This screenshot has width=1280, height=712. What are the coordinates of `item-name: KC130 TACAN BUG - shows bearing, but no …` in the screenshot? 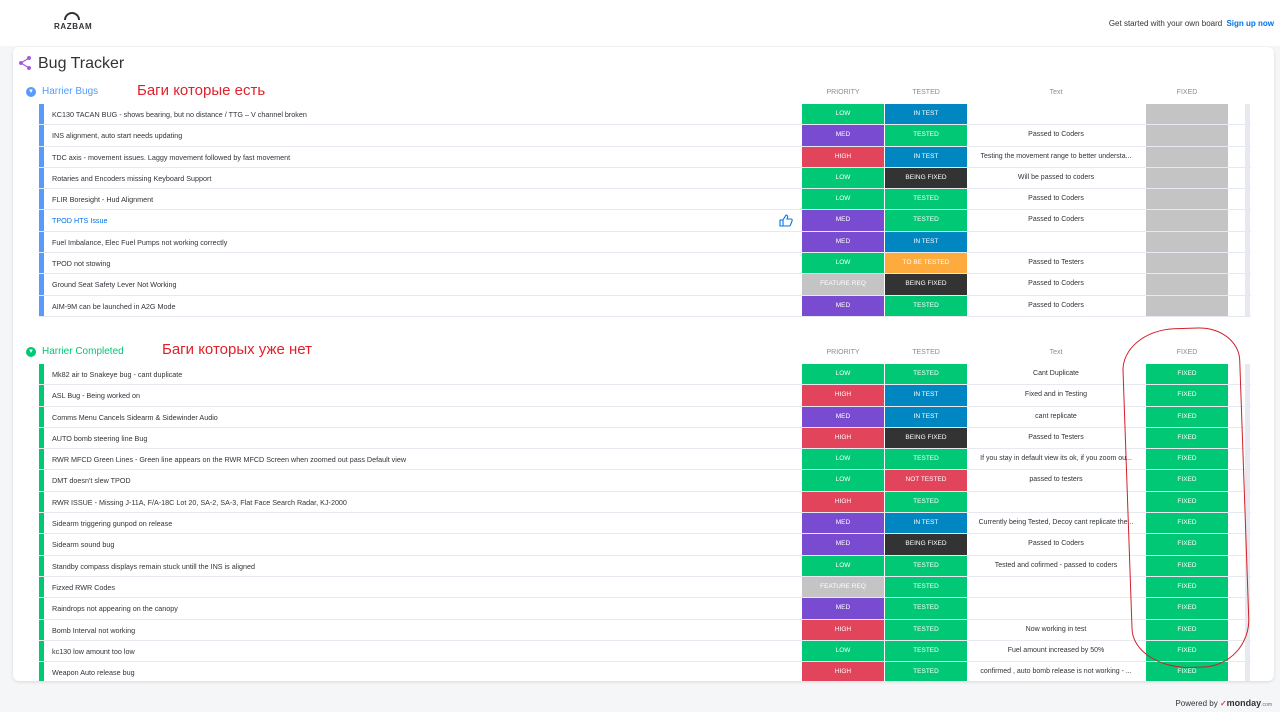 It's located at (422, 114).